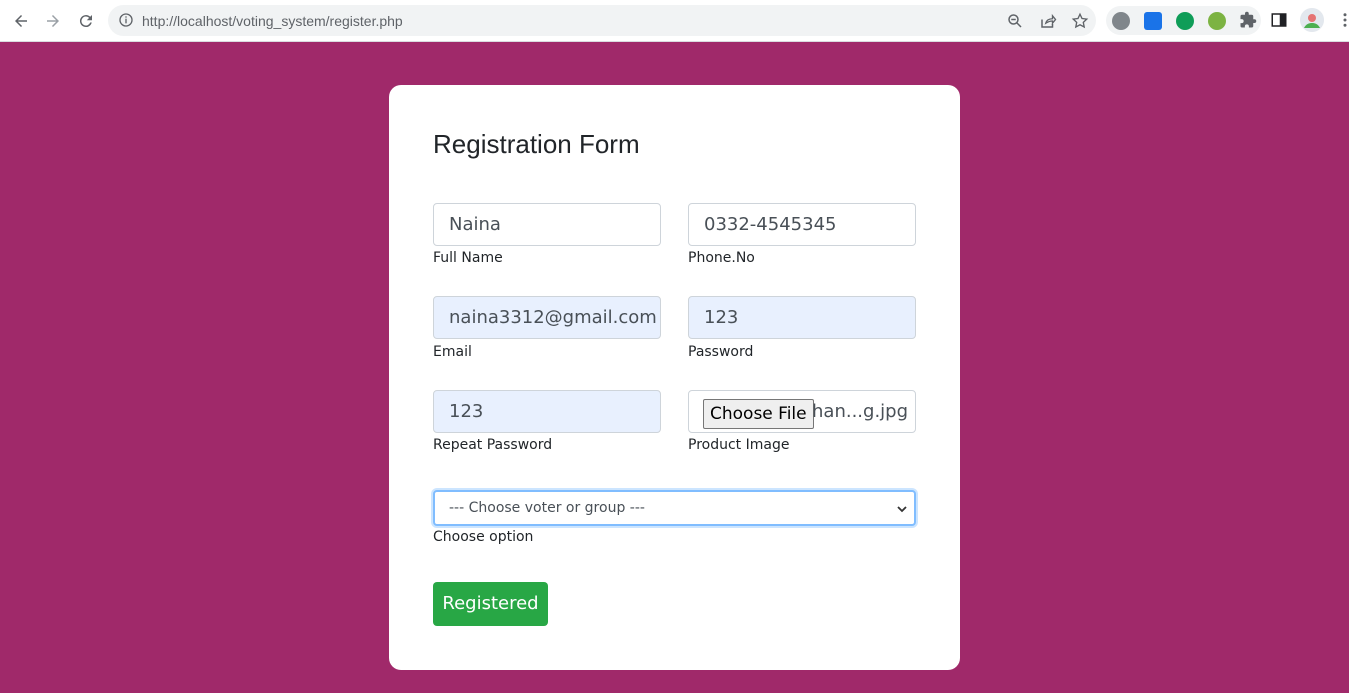 Image resolution: width=1349 pixels, height=693 pixels. I want to click on share-icon, so click(1048, 21).